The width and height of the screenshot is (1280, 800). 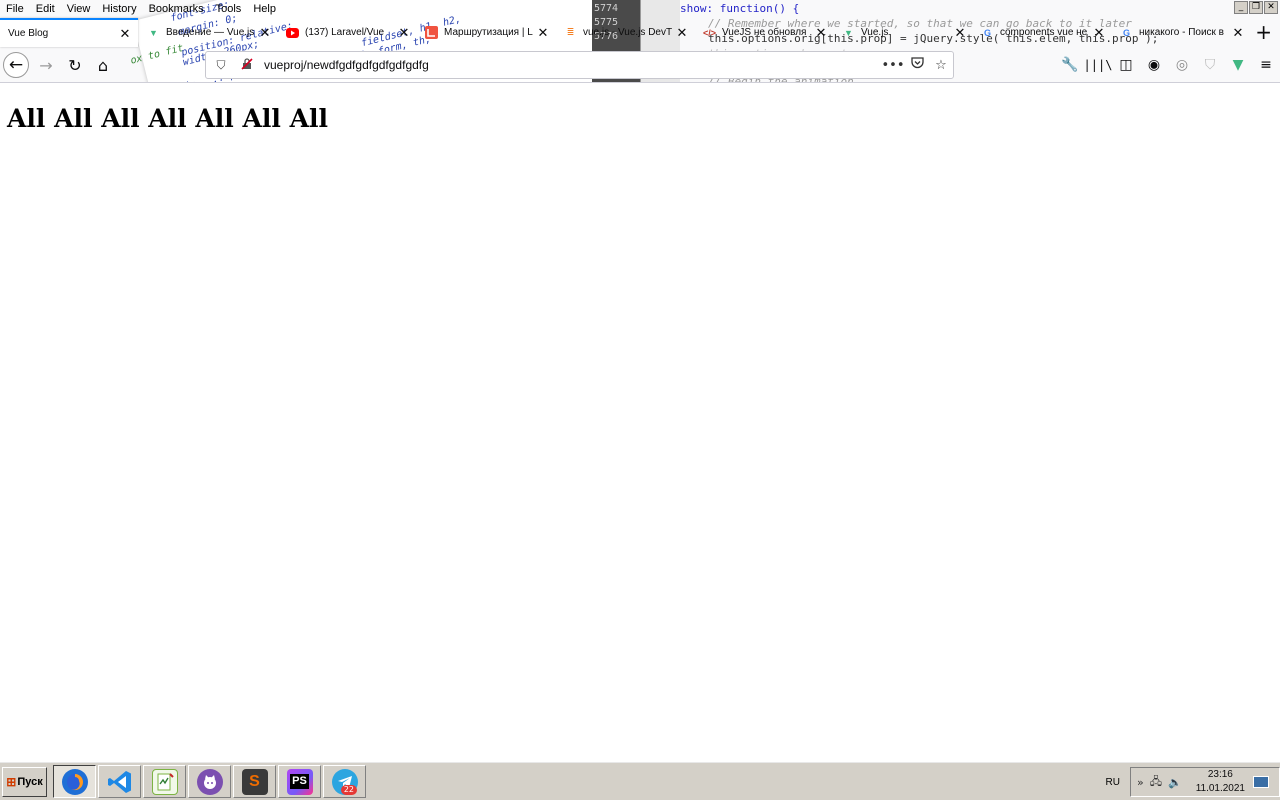 I want to click on start-button: ⊞ Пуск, so click(x=24, y=782).